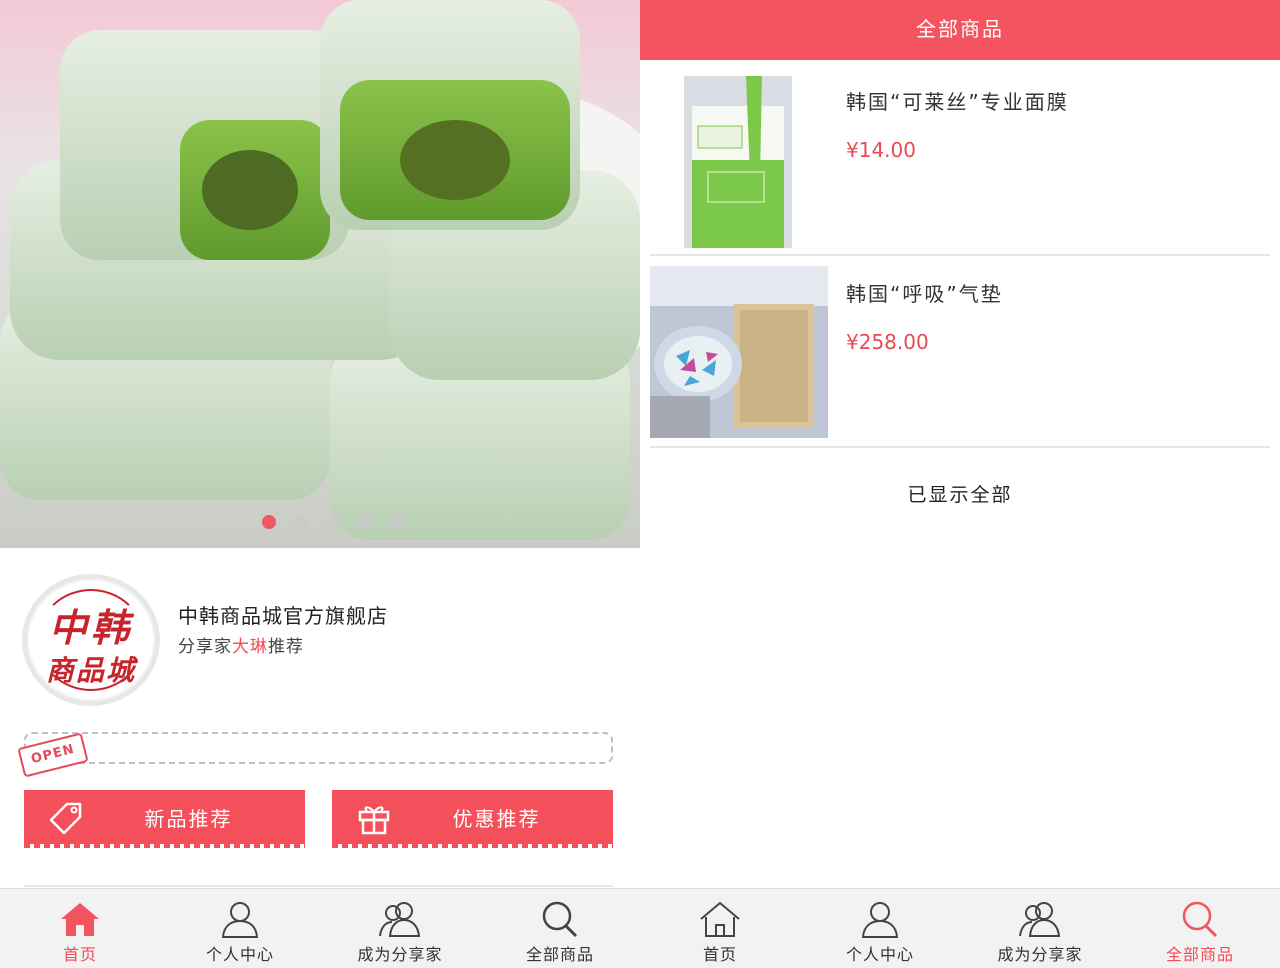 The width and height of the screenshot is (1280, 968). I want to click on sharer-name: 大琳, so click(250, 647).